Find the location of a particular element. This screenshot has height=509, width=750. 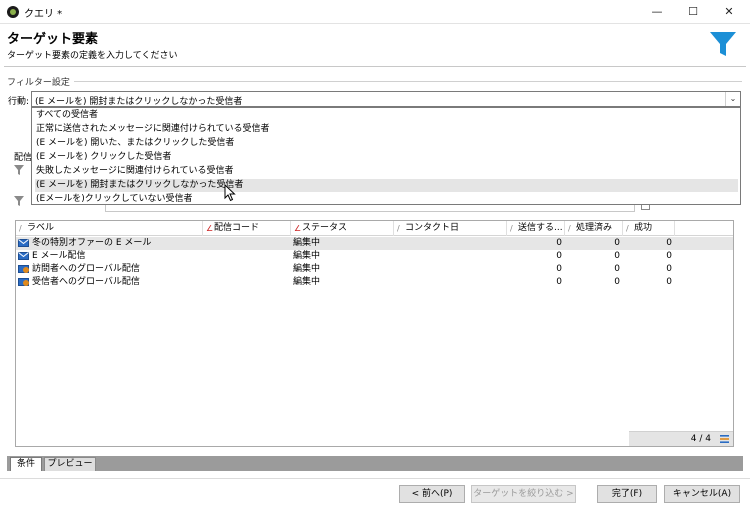

row-label: E メール配信 is located at coordinates (59, 256).